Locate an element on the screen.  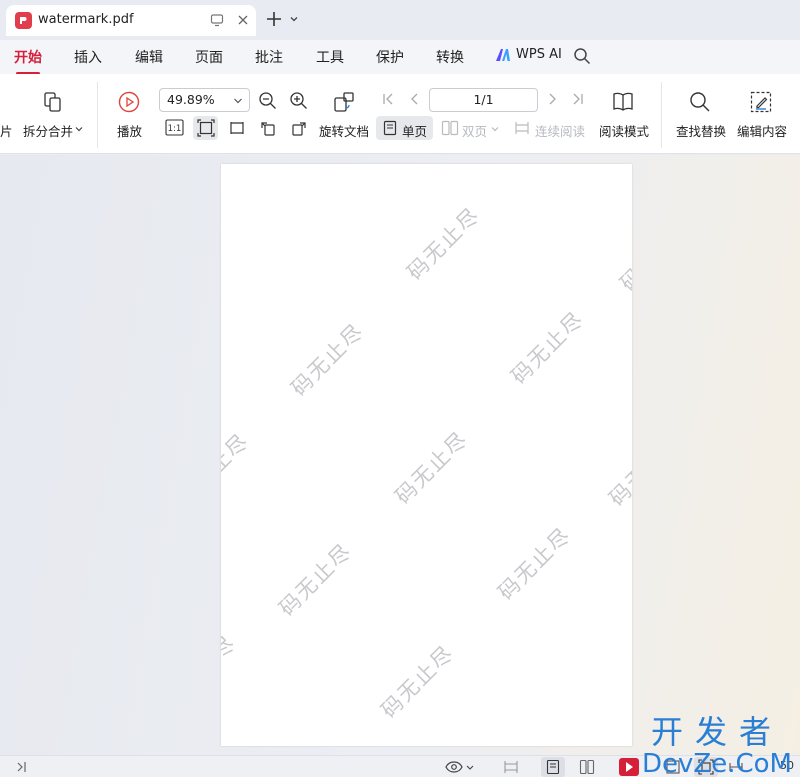
menu-bar: 开始 插入 编辑 页面 批注 工具 保护 转换 WPS AI is located at coordinates (400, 57).